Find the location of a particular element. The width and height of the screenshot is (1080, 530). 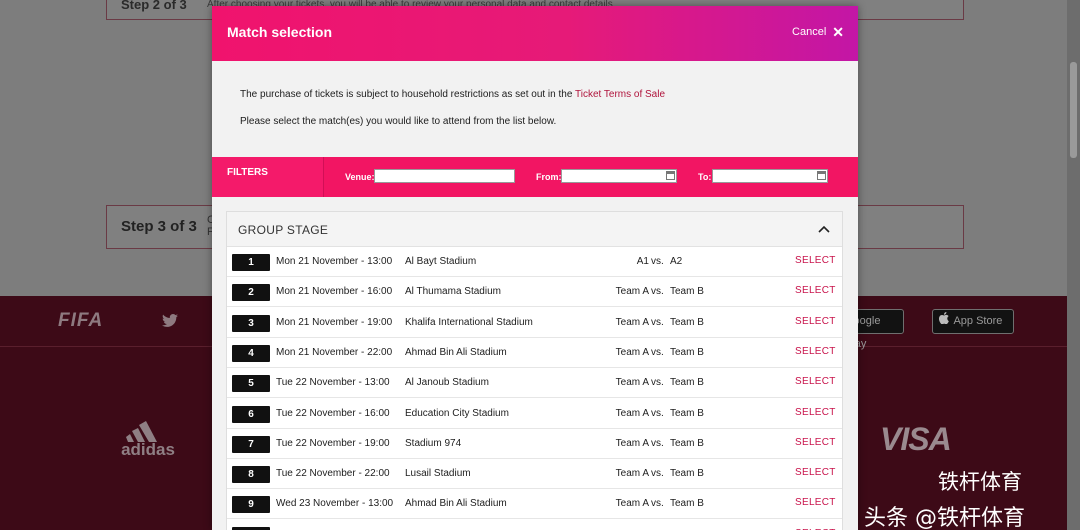

match-number: 3 is located at coordinates (251, 323).